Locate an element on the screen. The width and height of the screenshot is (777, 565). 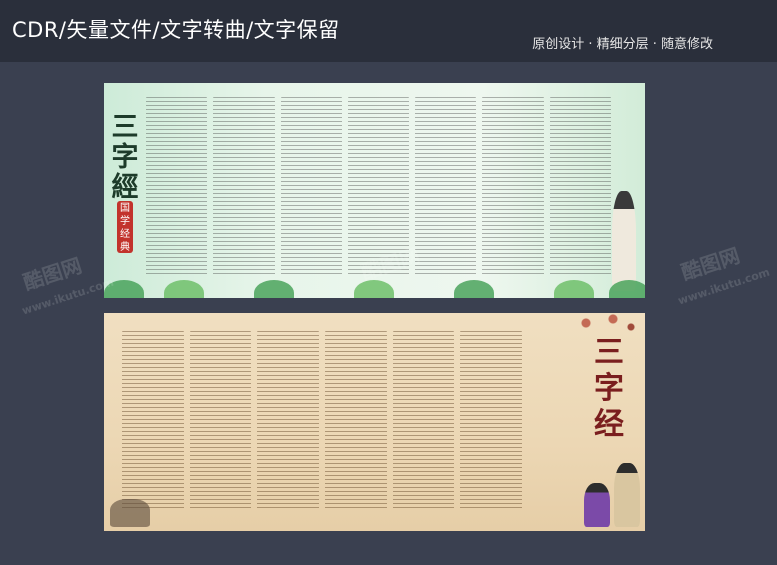
scholar-figure is located at coordinates (624, 241).